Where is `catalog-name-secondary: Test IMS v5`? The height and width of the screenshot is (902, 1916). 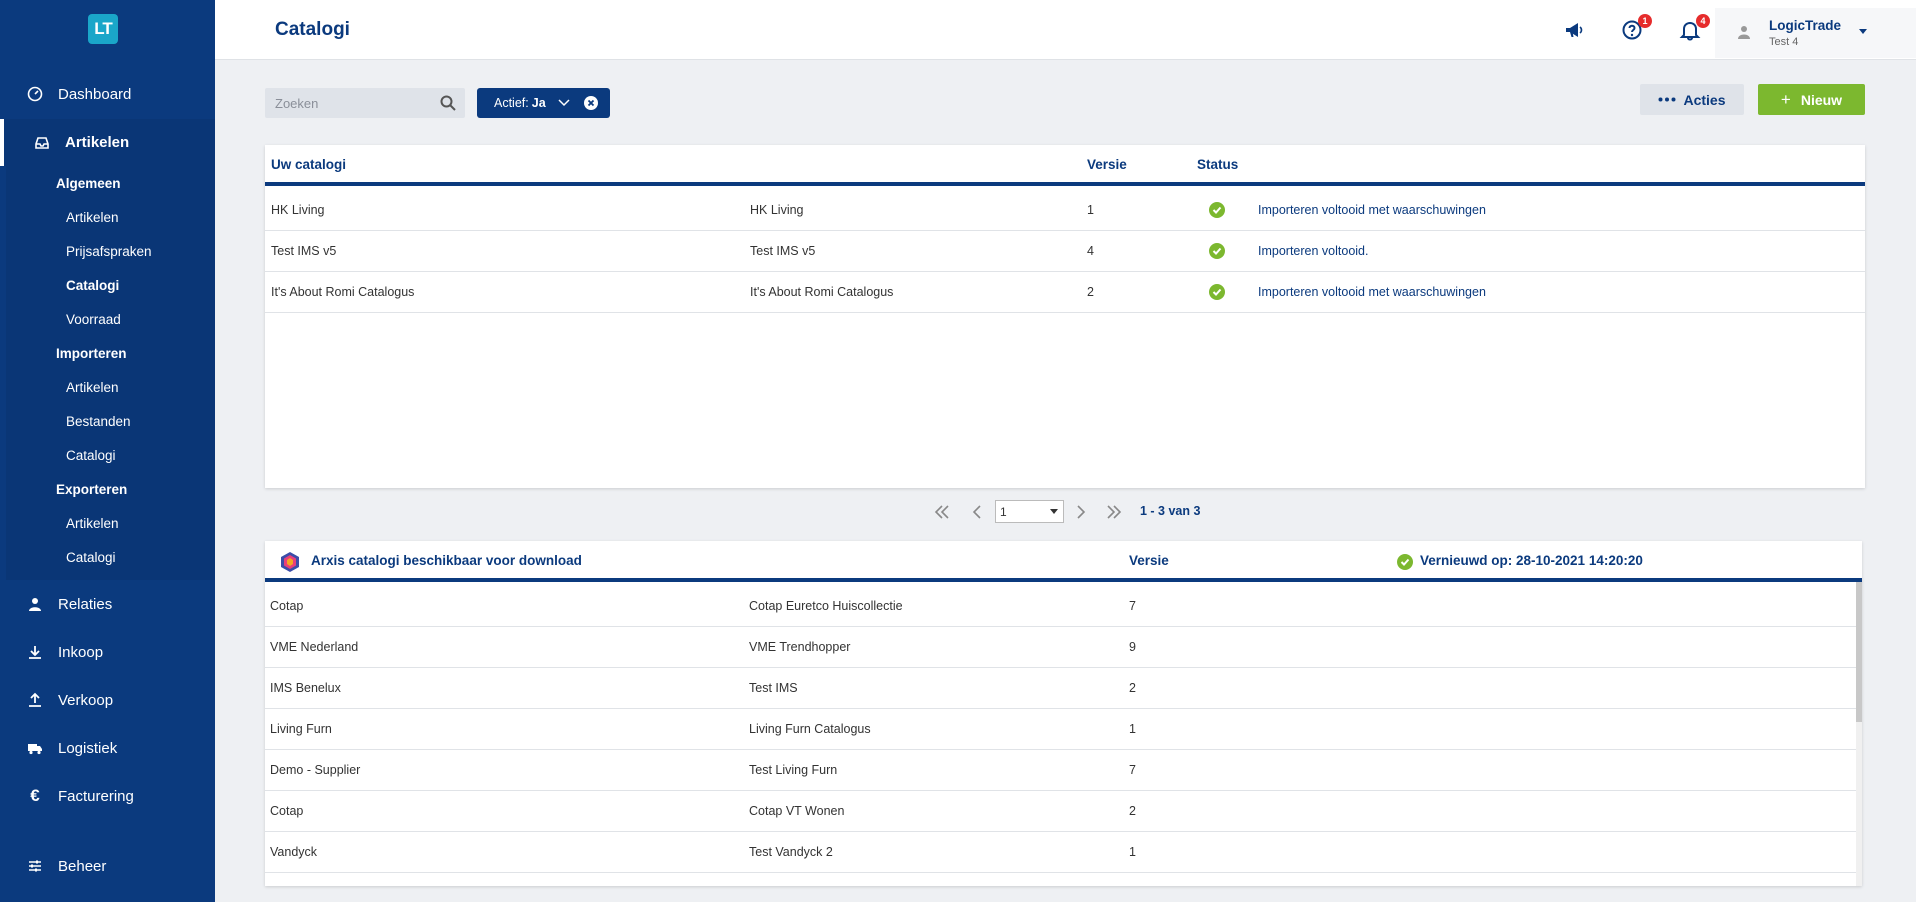
catalog-name-secondary: Test IMS v5 is located at coordinates (783, 251).